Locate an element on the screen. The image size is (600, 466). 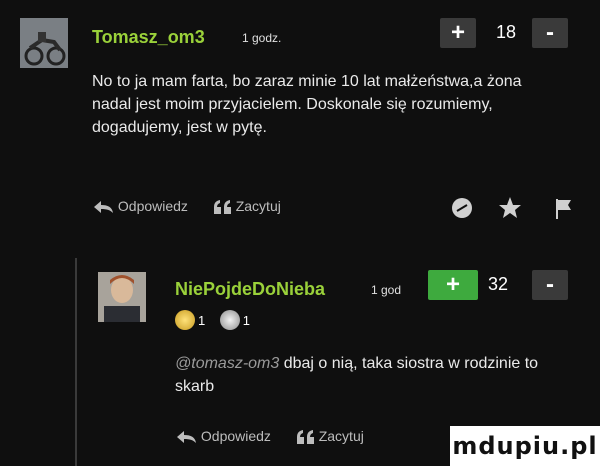
timestamp: 1 godz. is located at coordinates (262, 38).